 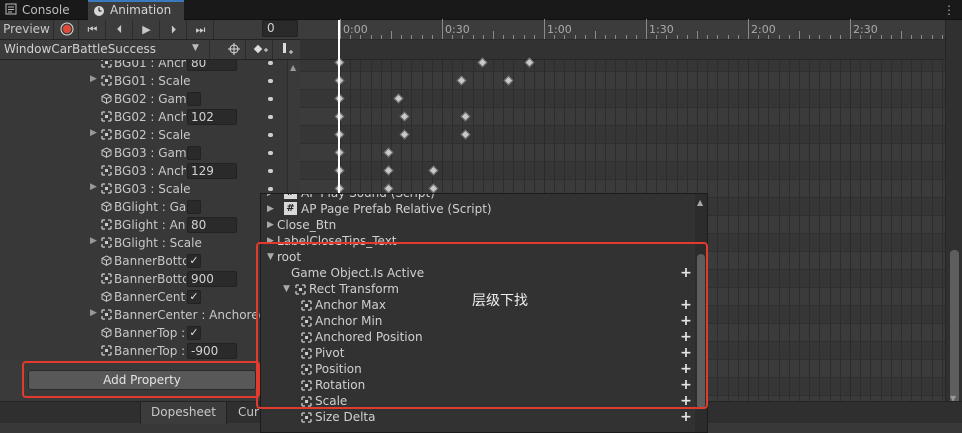 What do you see at coordinates (479, 209) in the screenshot?
I see `popup-tree-row: ▶ # AP Page Prefab Relative (Script)` at bounding box center [479, 209].